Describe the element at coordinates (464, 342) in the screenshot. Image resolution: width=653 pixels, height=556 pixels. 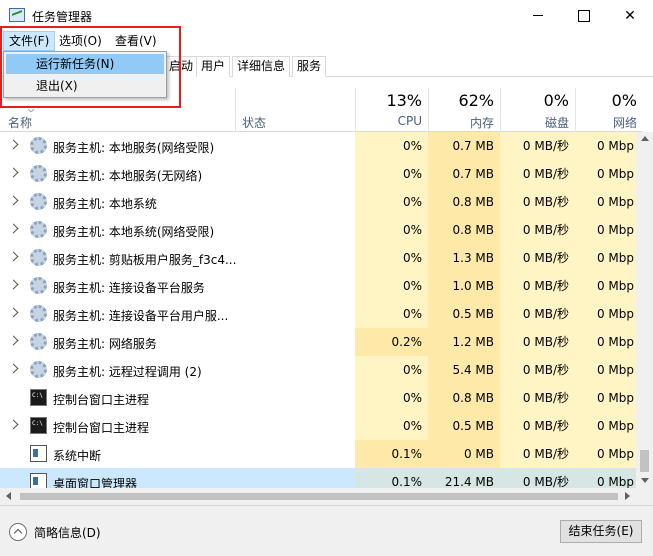
I see `memory-cell: 1.2 MB` at that location.